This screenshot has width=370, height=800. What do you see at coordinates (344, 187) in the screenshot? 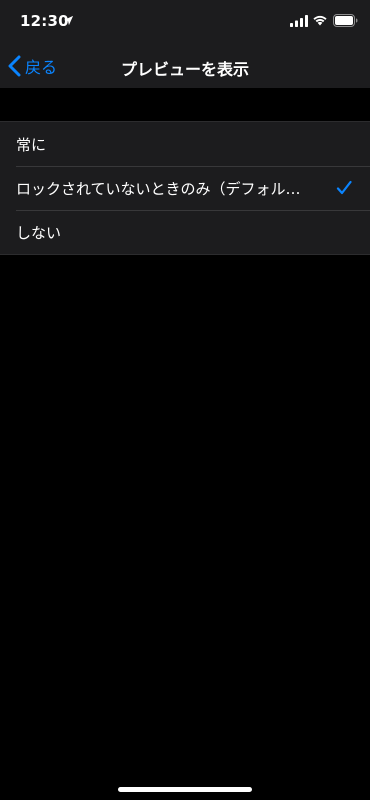
I see `checkmark-icon` at bounding box center [344, 187].